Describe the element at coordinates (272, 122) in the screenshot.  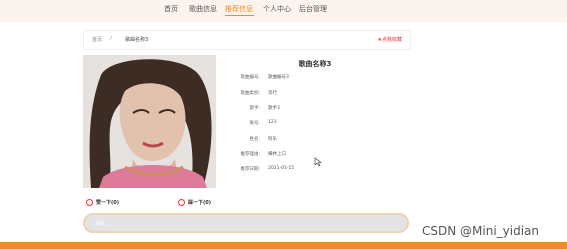
I see `account-value: 123` at that location.